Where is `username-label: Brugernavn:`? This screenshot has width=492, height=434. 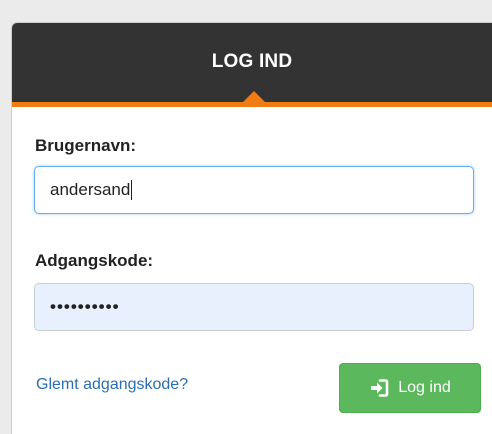 username-label: Brugernavn: is located at coordinates (86, 145).